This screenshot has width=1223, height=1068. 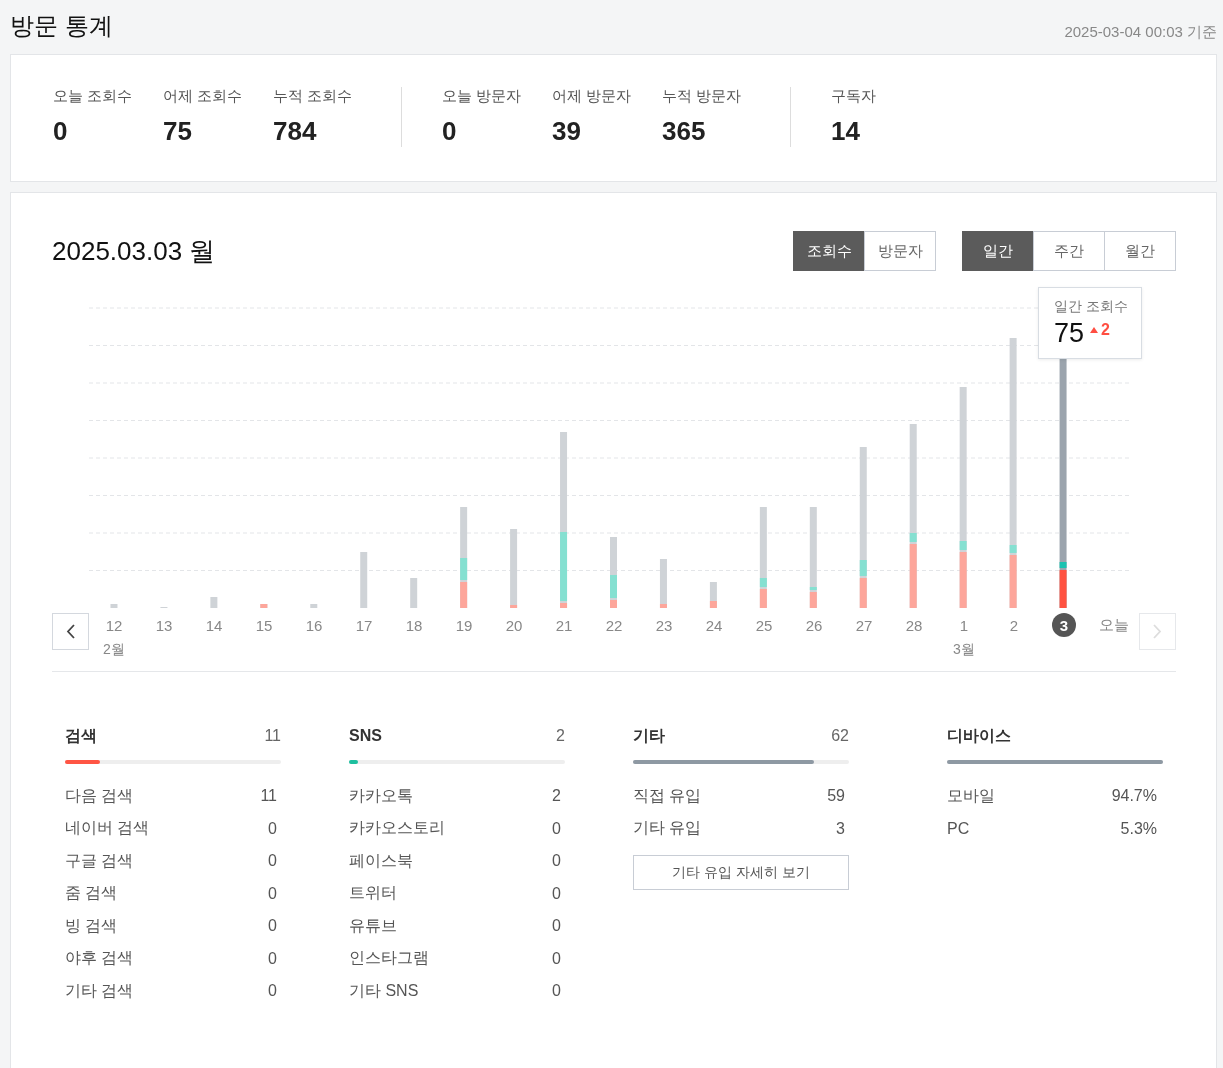 What do you see at coordinates (450, 131) in the screenshot?
I see `stat-value: 0` at bounding box center [450, 131].